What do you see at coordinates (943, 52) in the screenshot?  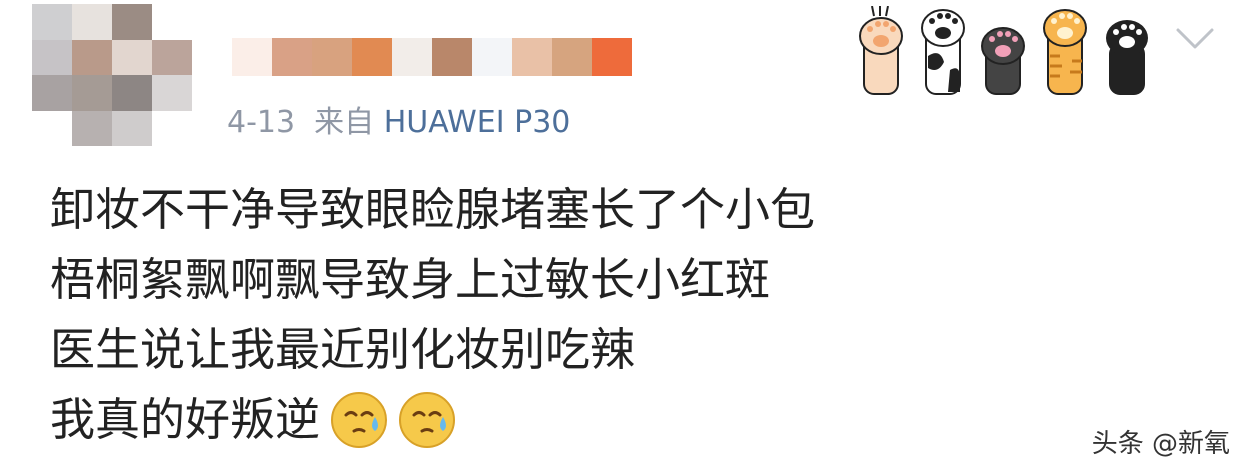 I see `paw-cow-icon` at bounding box center [943, 52].